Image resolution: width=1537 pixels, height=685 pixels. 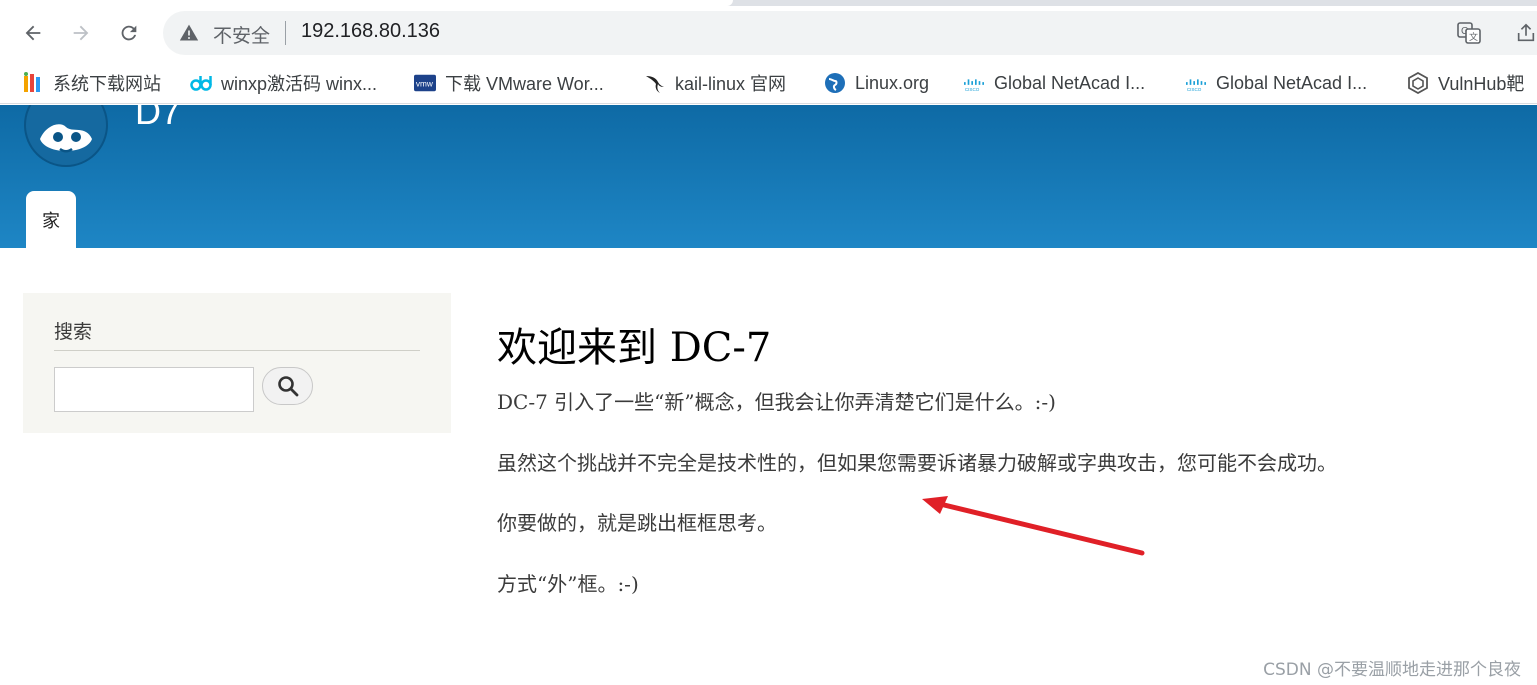 I want to click on nav-tab-home: 家, so click(x=51, y=219).